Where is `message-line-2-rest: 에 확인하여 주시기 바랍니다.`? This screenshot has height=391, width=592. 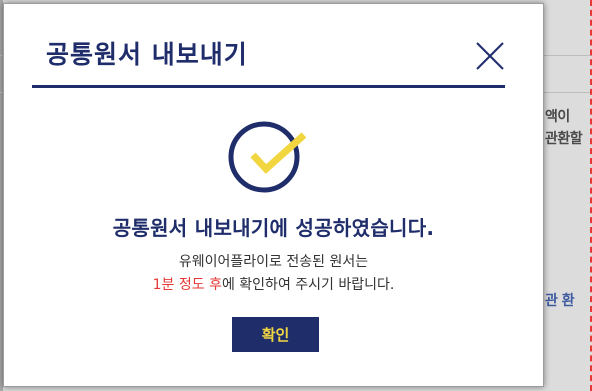
message-line-2-rest: 에 확인하여 주시기 바랍니다. is located at coordinates (308, 285).